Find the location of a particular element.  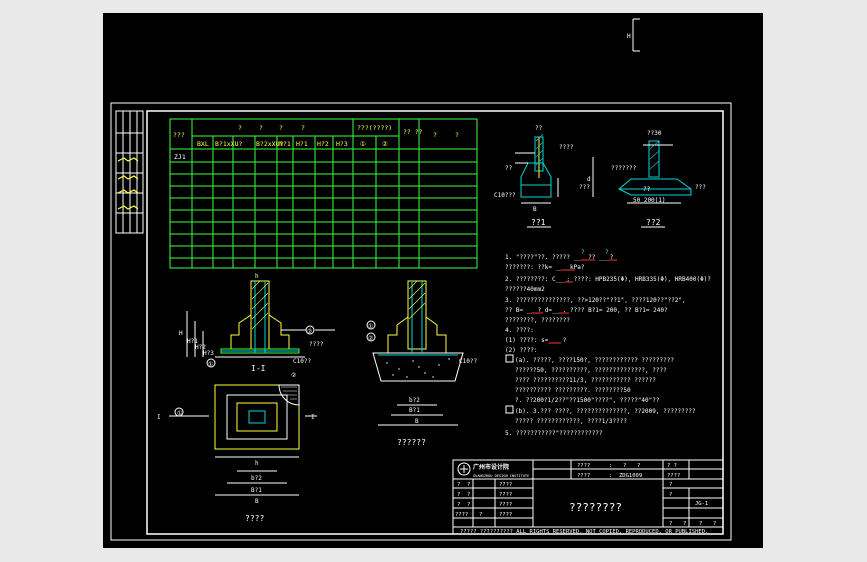

table-header-cell: H?1 is located at coordinates (302, 144).